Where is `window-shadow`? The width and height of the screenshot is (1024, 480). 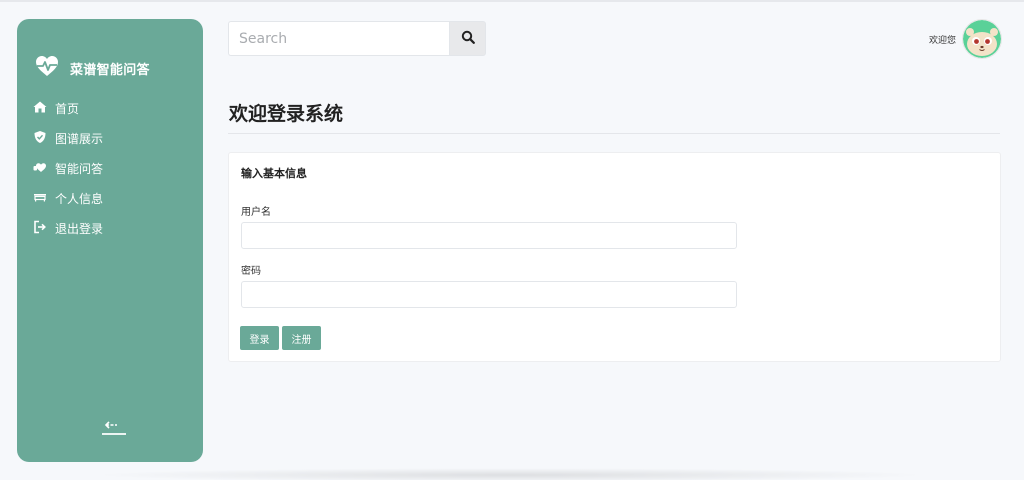 window-shadow is located at coordinates (510, 474).